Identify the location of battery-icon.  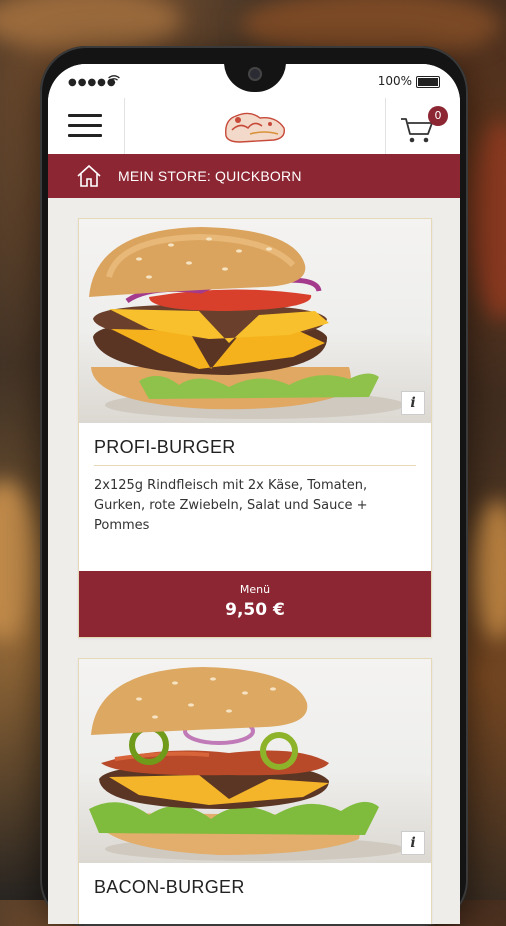
(428, 82).